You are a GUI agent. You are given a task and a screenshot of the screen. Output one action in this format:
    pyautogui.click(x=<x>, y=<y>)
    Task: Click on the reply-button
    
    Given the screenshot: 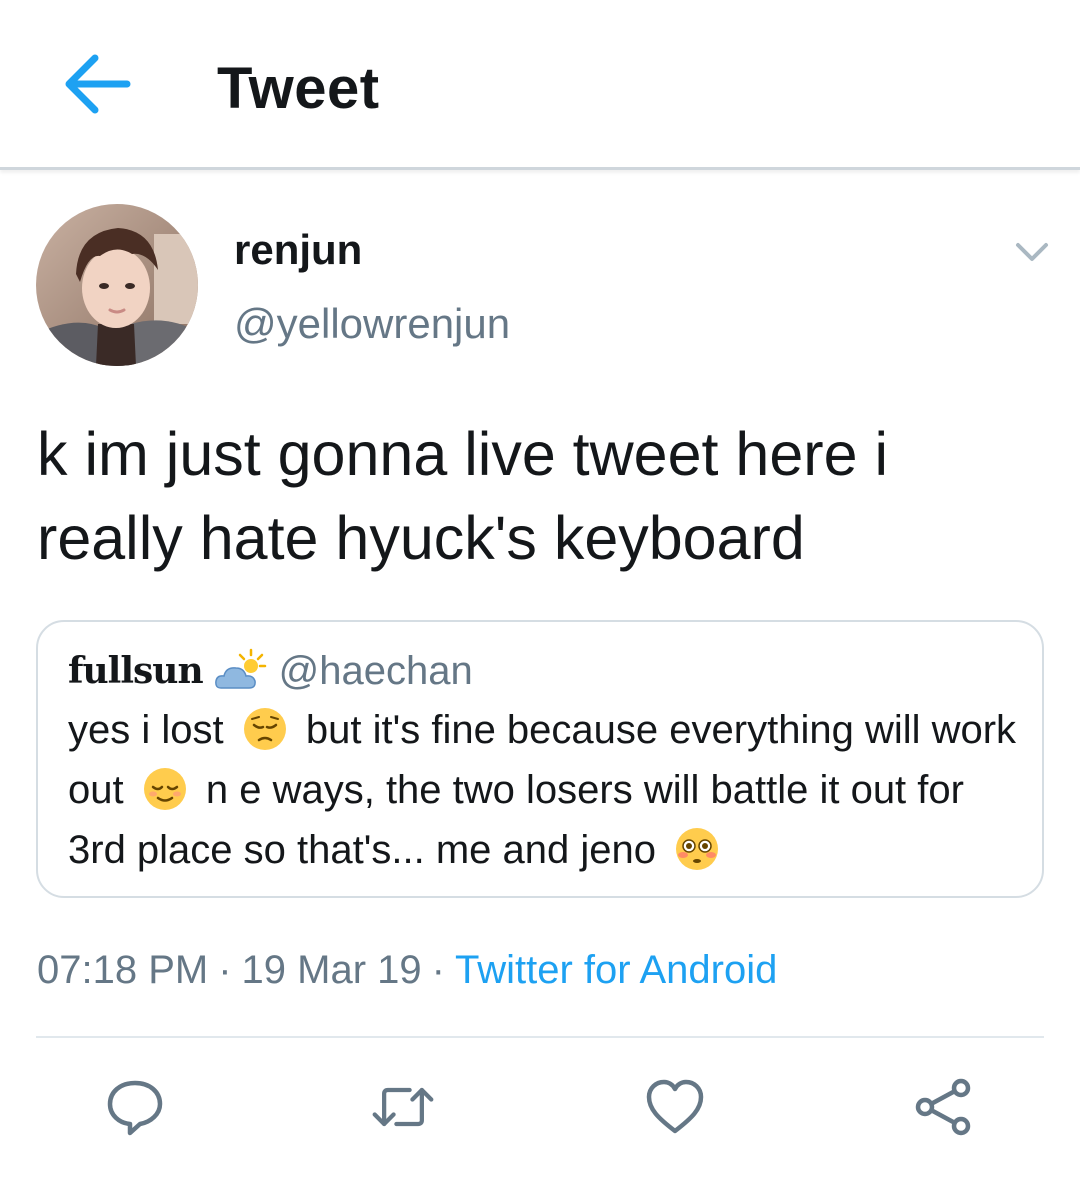 What is the action you would take?
    pyautogui.click(x=135, y=1107)
    